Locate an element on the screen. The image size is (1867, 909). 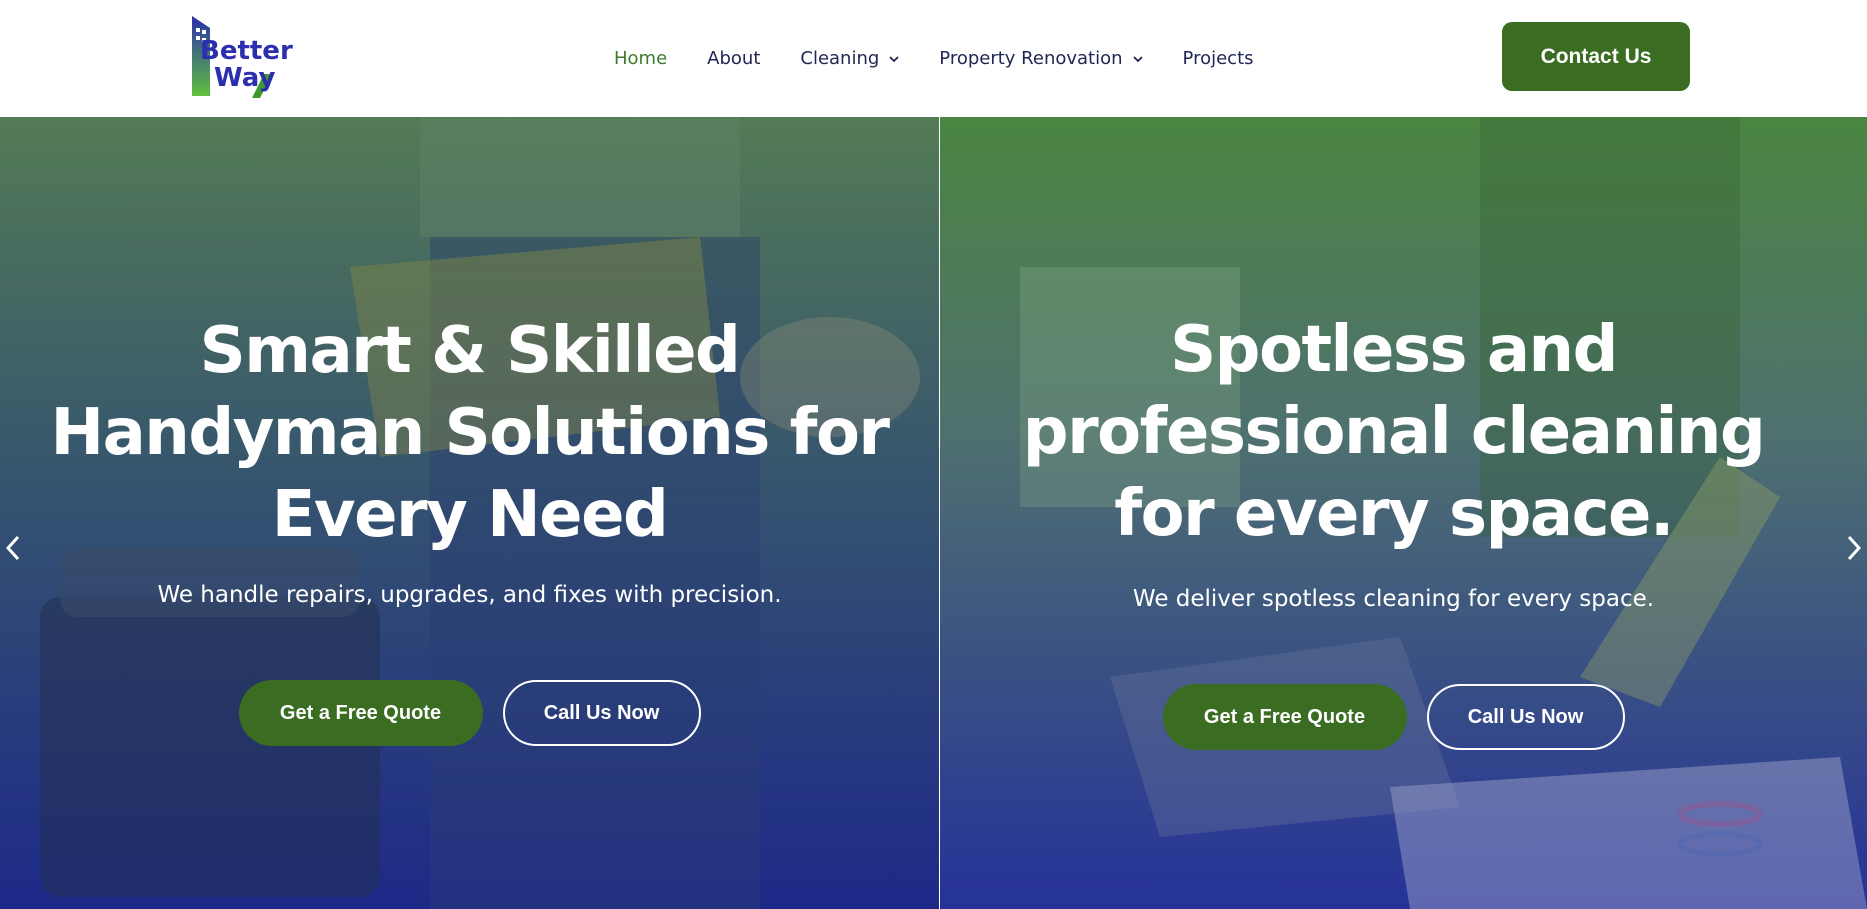
hero-title-line: Handyman Solutions for is located at coordinates (470, 433).